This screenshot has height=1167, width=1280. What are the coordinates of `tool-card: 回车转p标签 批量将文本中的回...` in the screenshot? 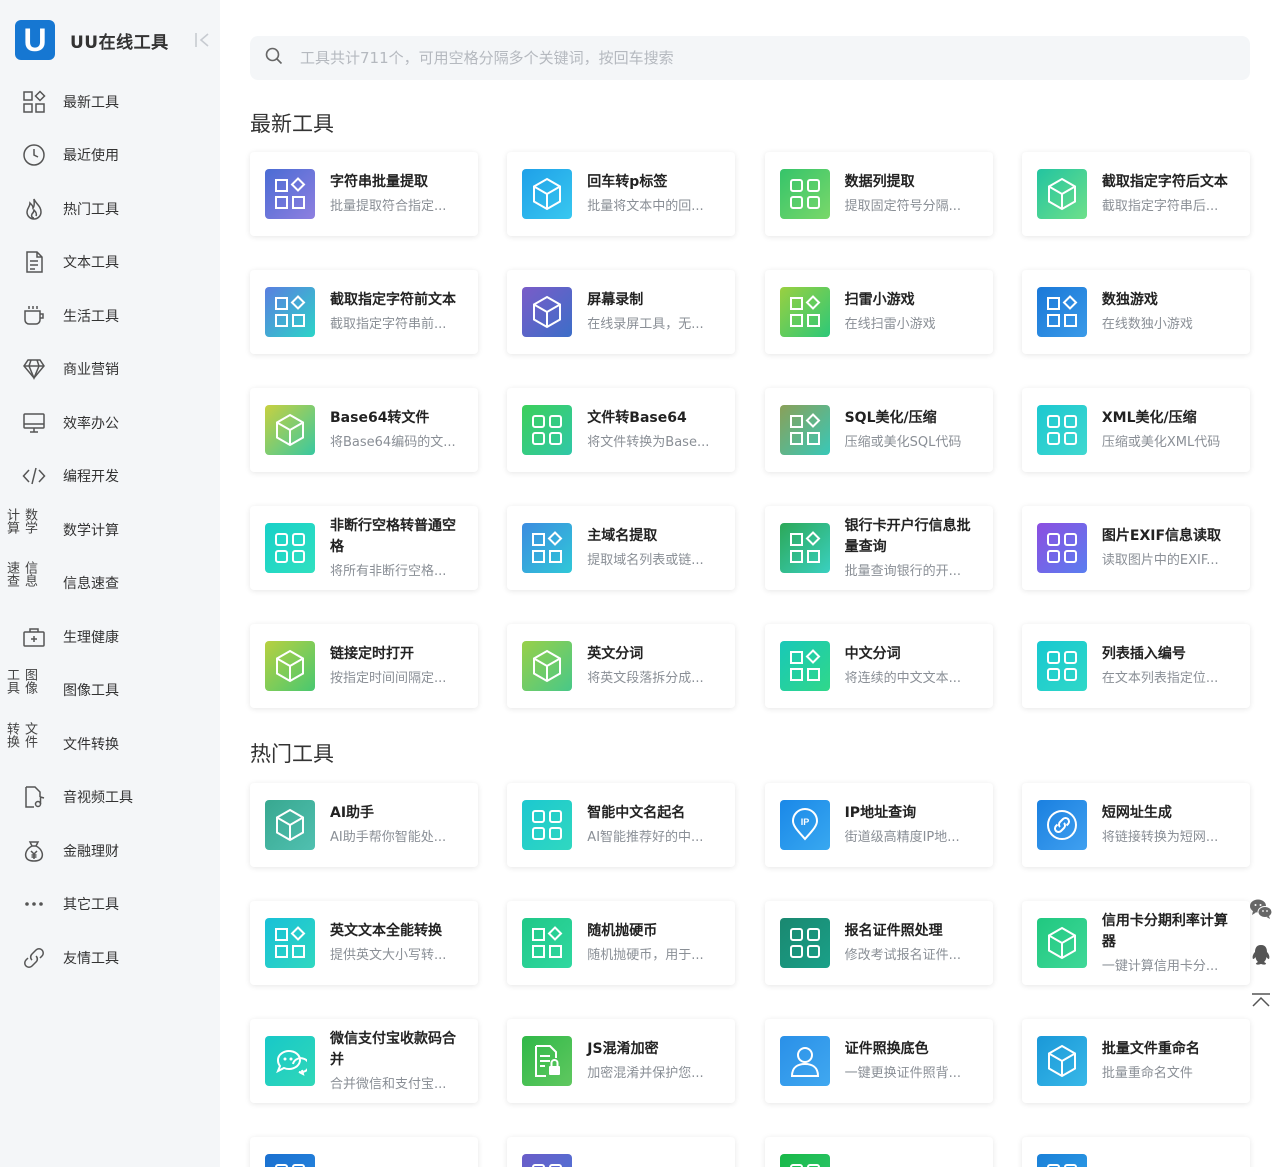 It's located at (621, 194).